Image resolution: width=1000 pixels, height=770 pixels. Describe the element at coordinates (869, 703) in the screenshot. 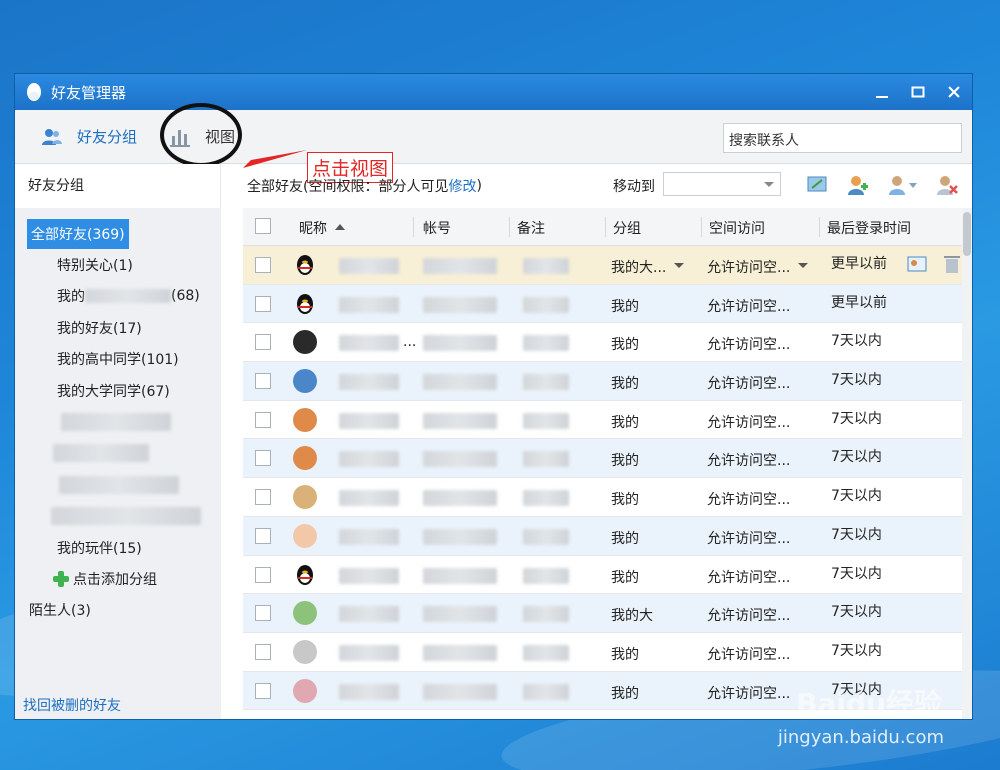

I see `watermark-brand: Baidu经验` at that location.